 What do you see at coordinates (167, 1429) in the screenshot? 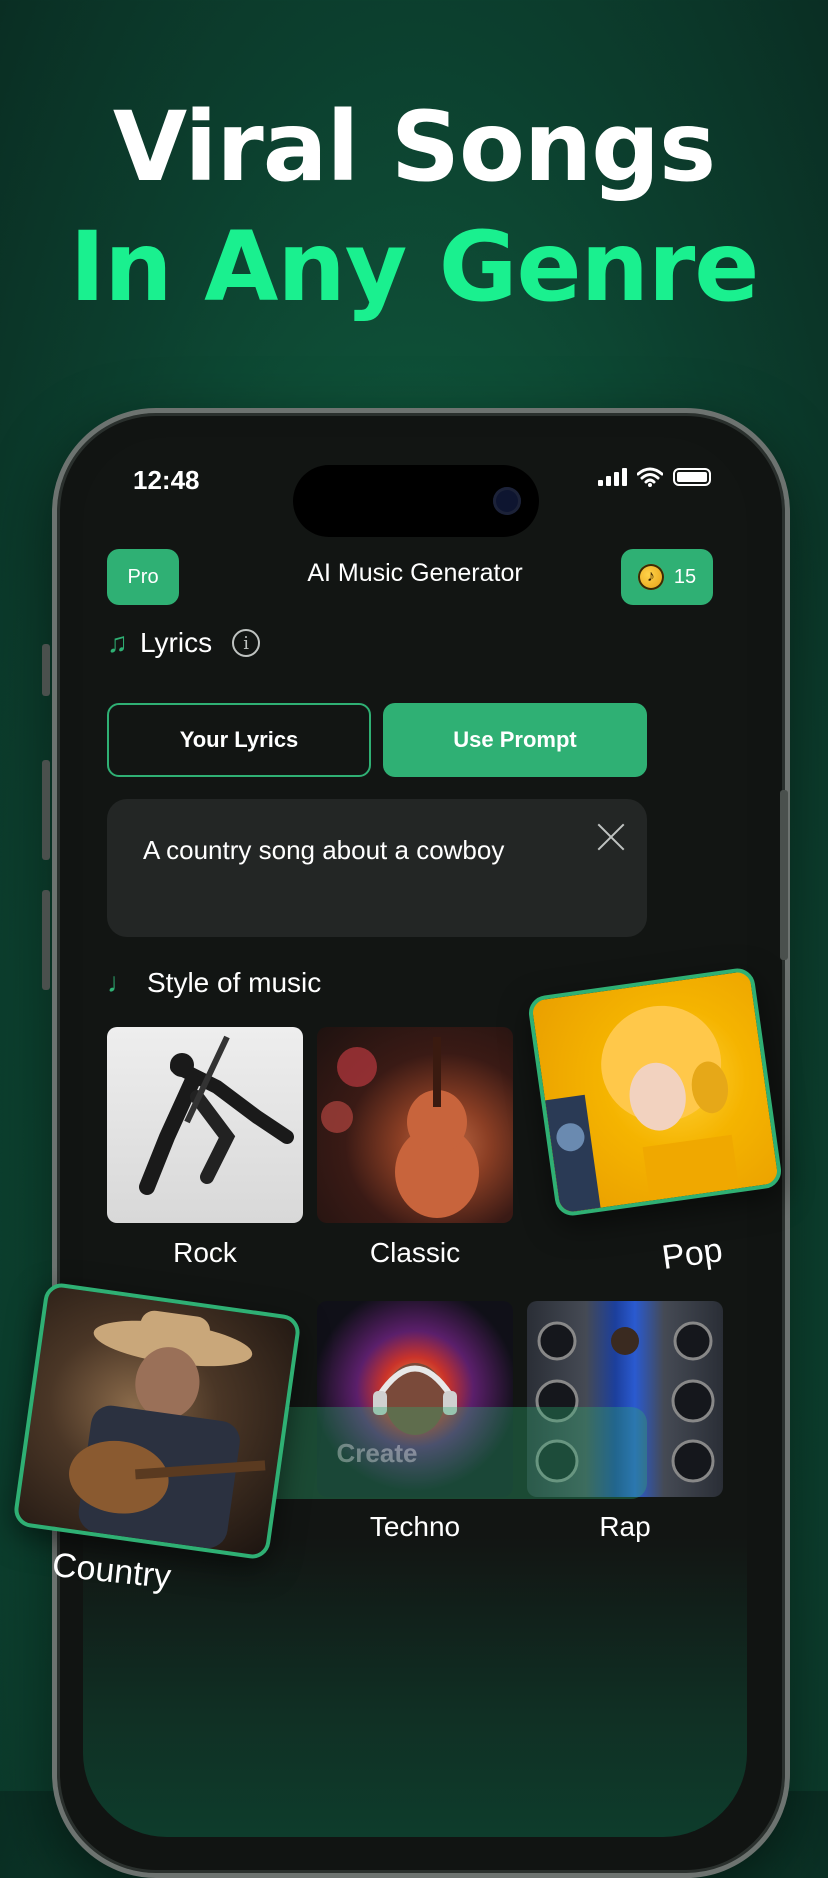
I see `country-guitarist-icon` at bounding box center [167, 1429].